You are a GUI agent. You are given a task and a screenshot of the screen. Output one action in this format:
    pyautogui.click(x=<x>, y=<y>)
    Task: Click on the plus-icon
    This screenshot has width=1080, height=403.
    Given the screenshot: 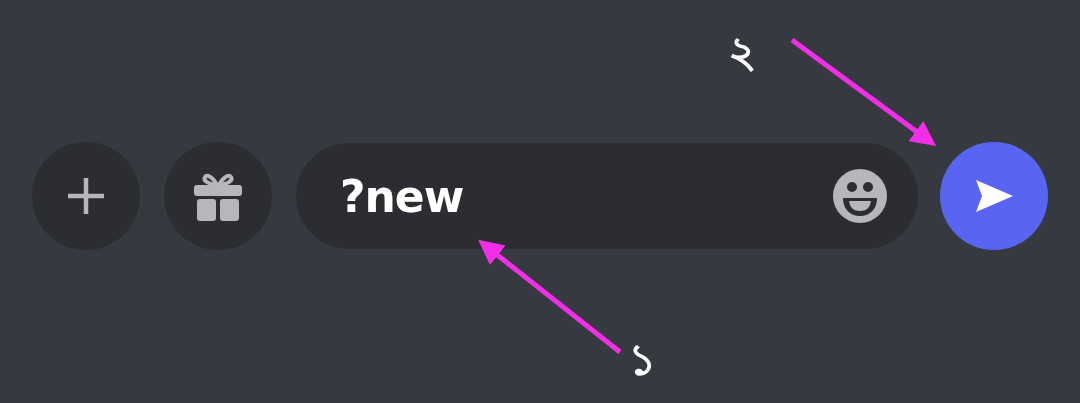 What is the action you would take?
    pyautogui.click(x=86, y=196)
    